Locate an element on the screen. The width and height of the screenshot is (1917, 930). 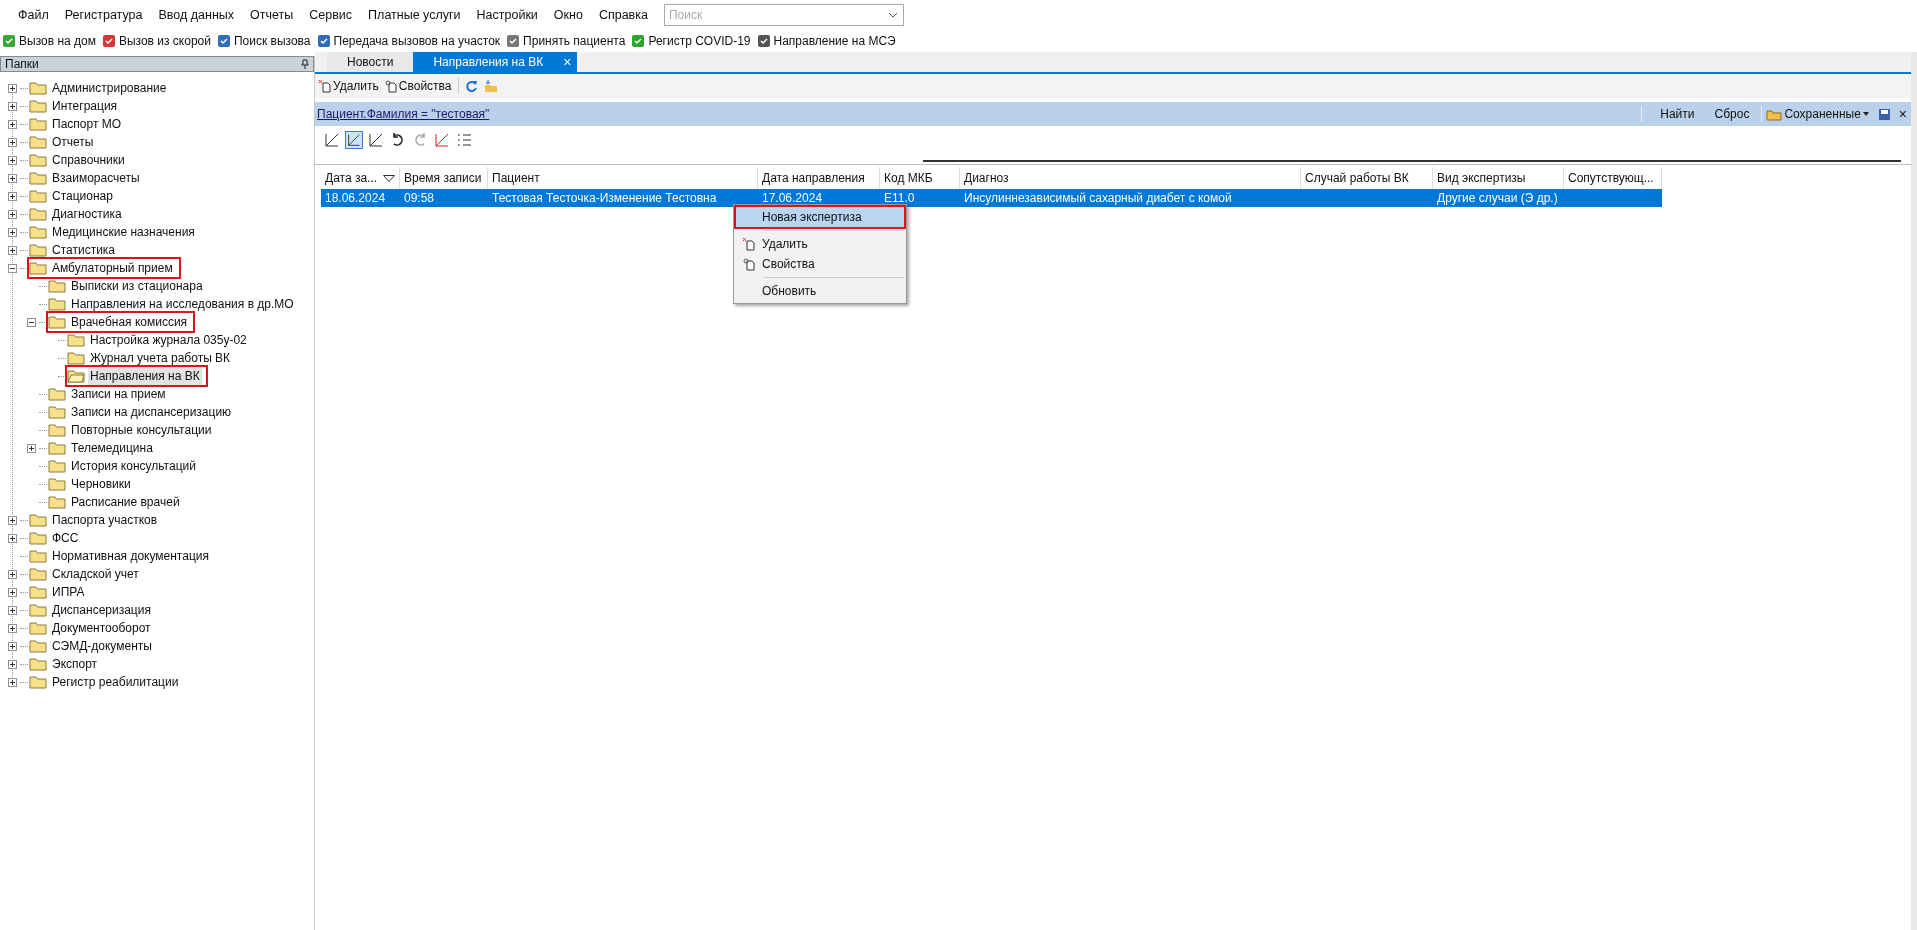
tree-item: Диспансеризация is located at coordinates (93, 610).